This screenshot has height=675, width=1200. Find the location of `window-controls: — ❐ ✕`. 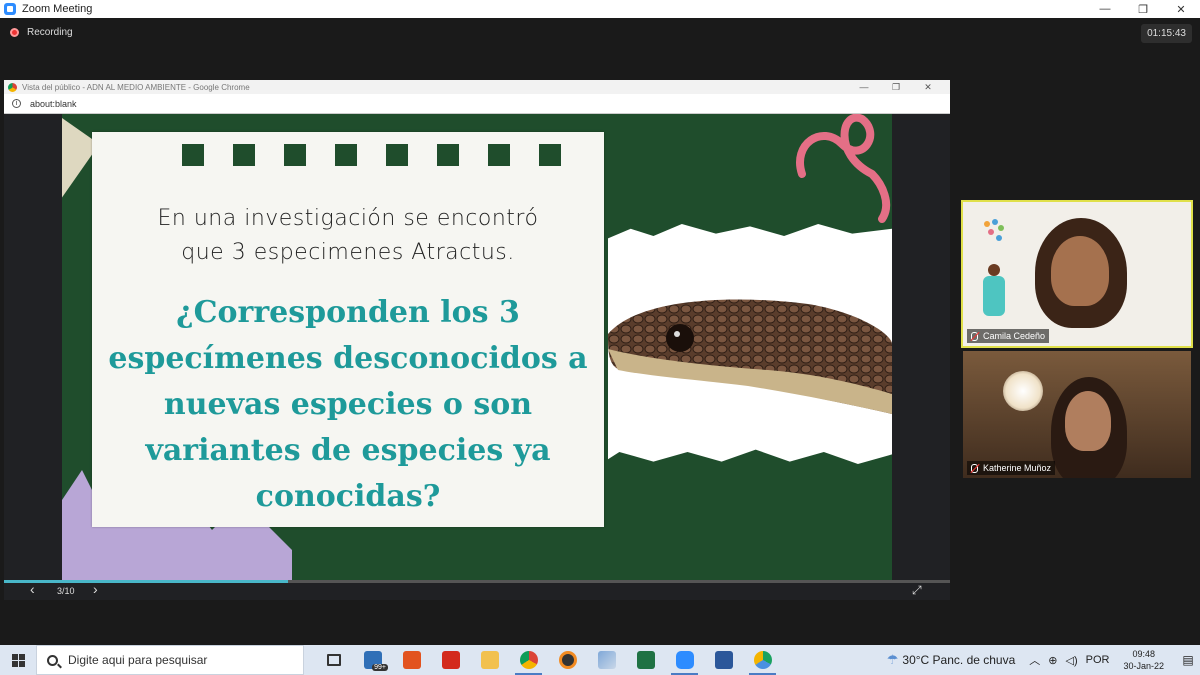

window-controls: — ❐ ✕ is located at coordinates (1143, 9).